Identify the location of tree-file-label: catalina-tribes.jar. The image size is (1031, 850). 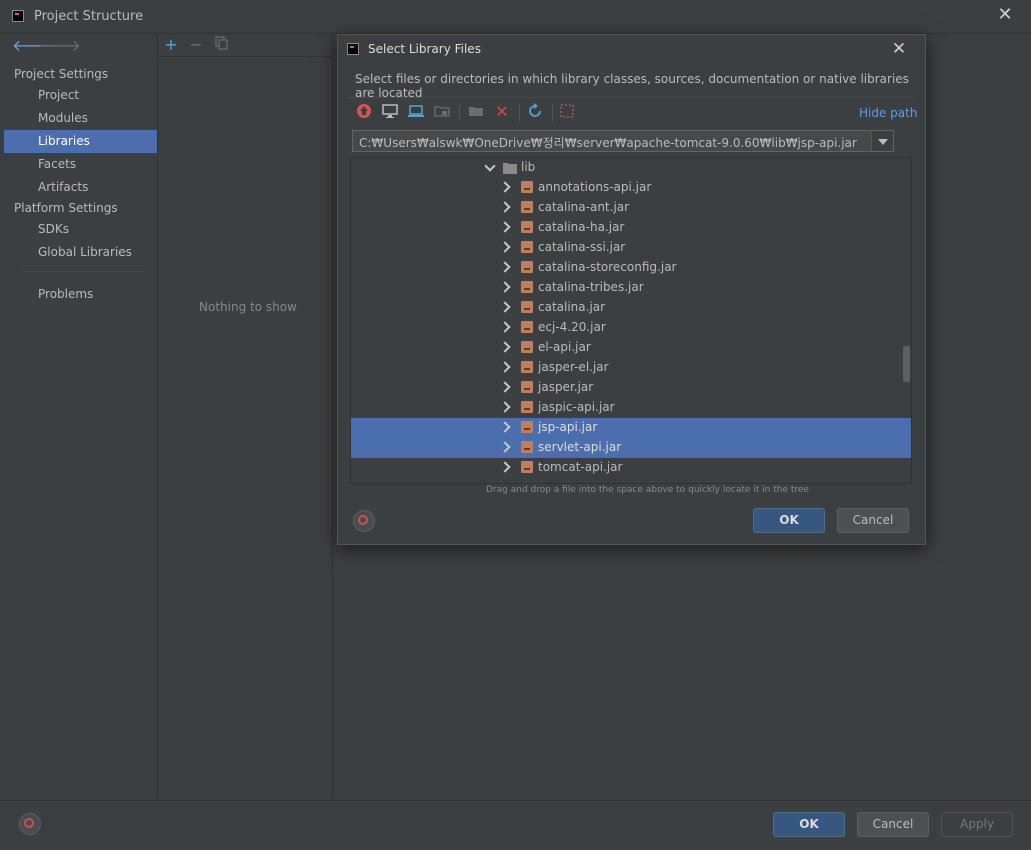
(591, 287).